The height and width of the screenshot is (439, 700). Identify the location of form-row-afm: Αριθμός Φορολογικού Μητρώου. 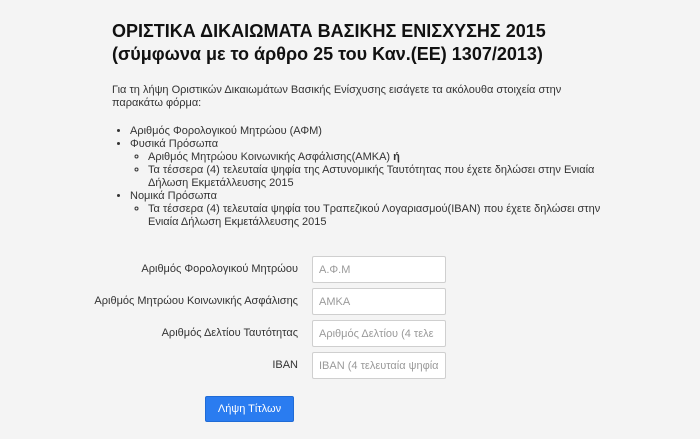
(350, 269).